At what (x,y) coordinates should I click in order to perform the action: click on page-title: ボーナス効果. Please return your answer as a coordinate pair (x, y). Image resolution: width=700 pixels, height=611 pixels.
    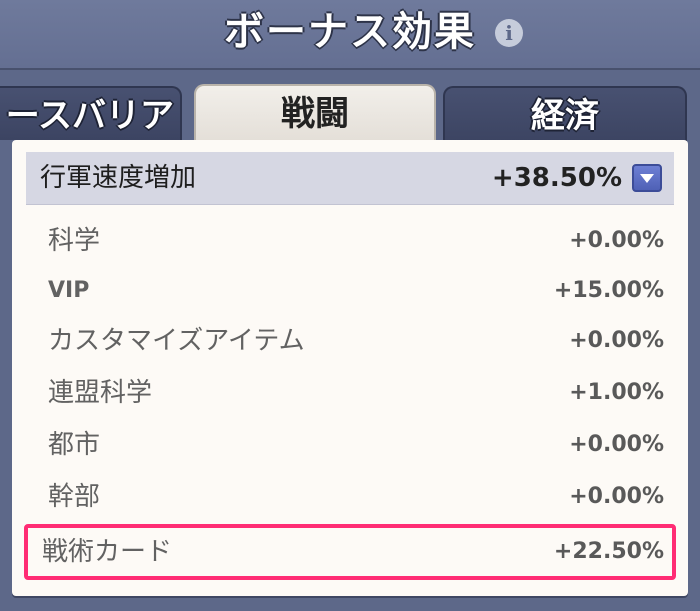
    Looking at the image, I should click on (350, 32).